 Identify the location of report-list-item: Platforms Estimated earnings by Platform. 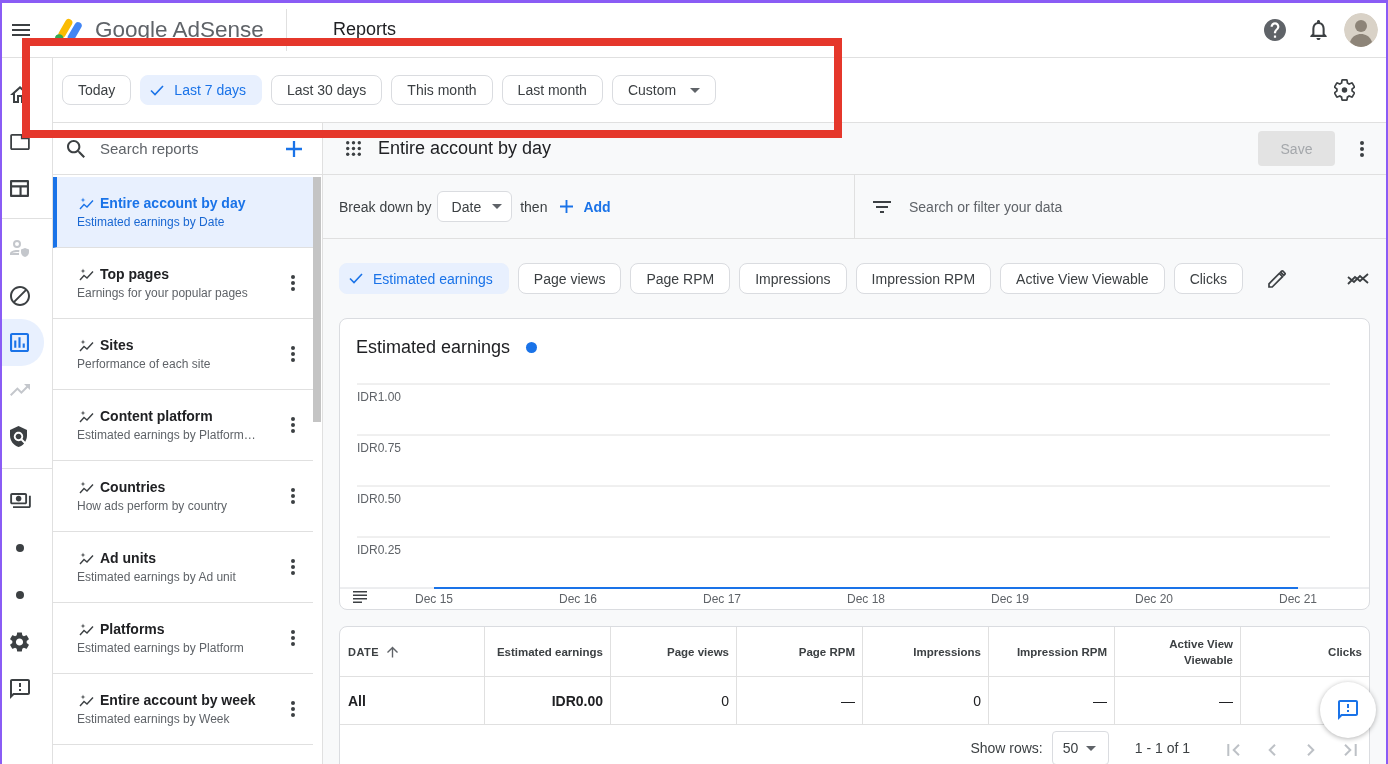
(183, 638).